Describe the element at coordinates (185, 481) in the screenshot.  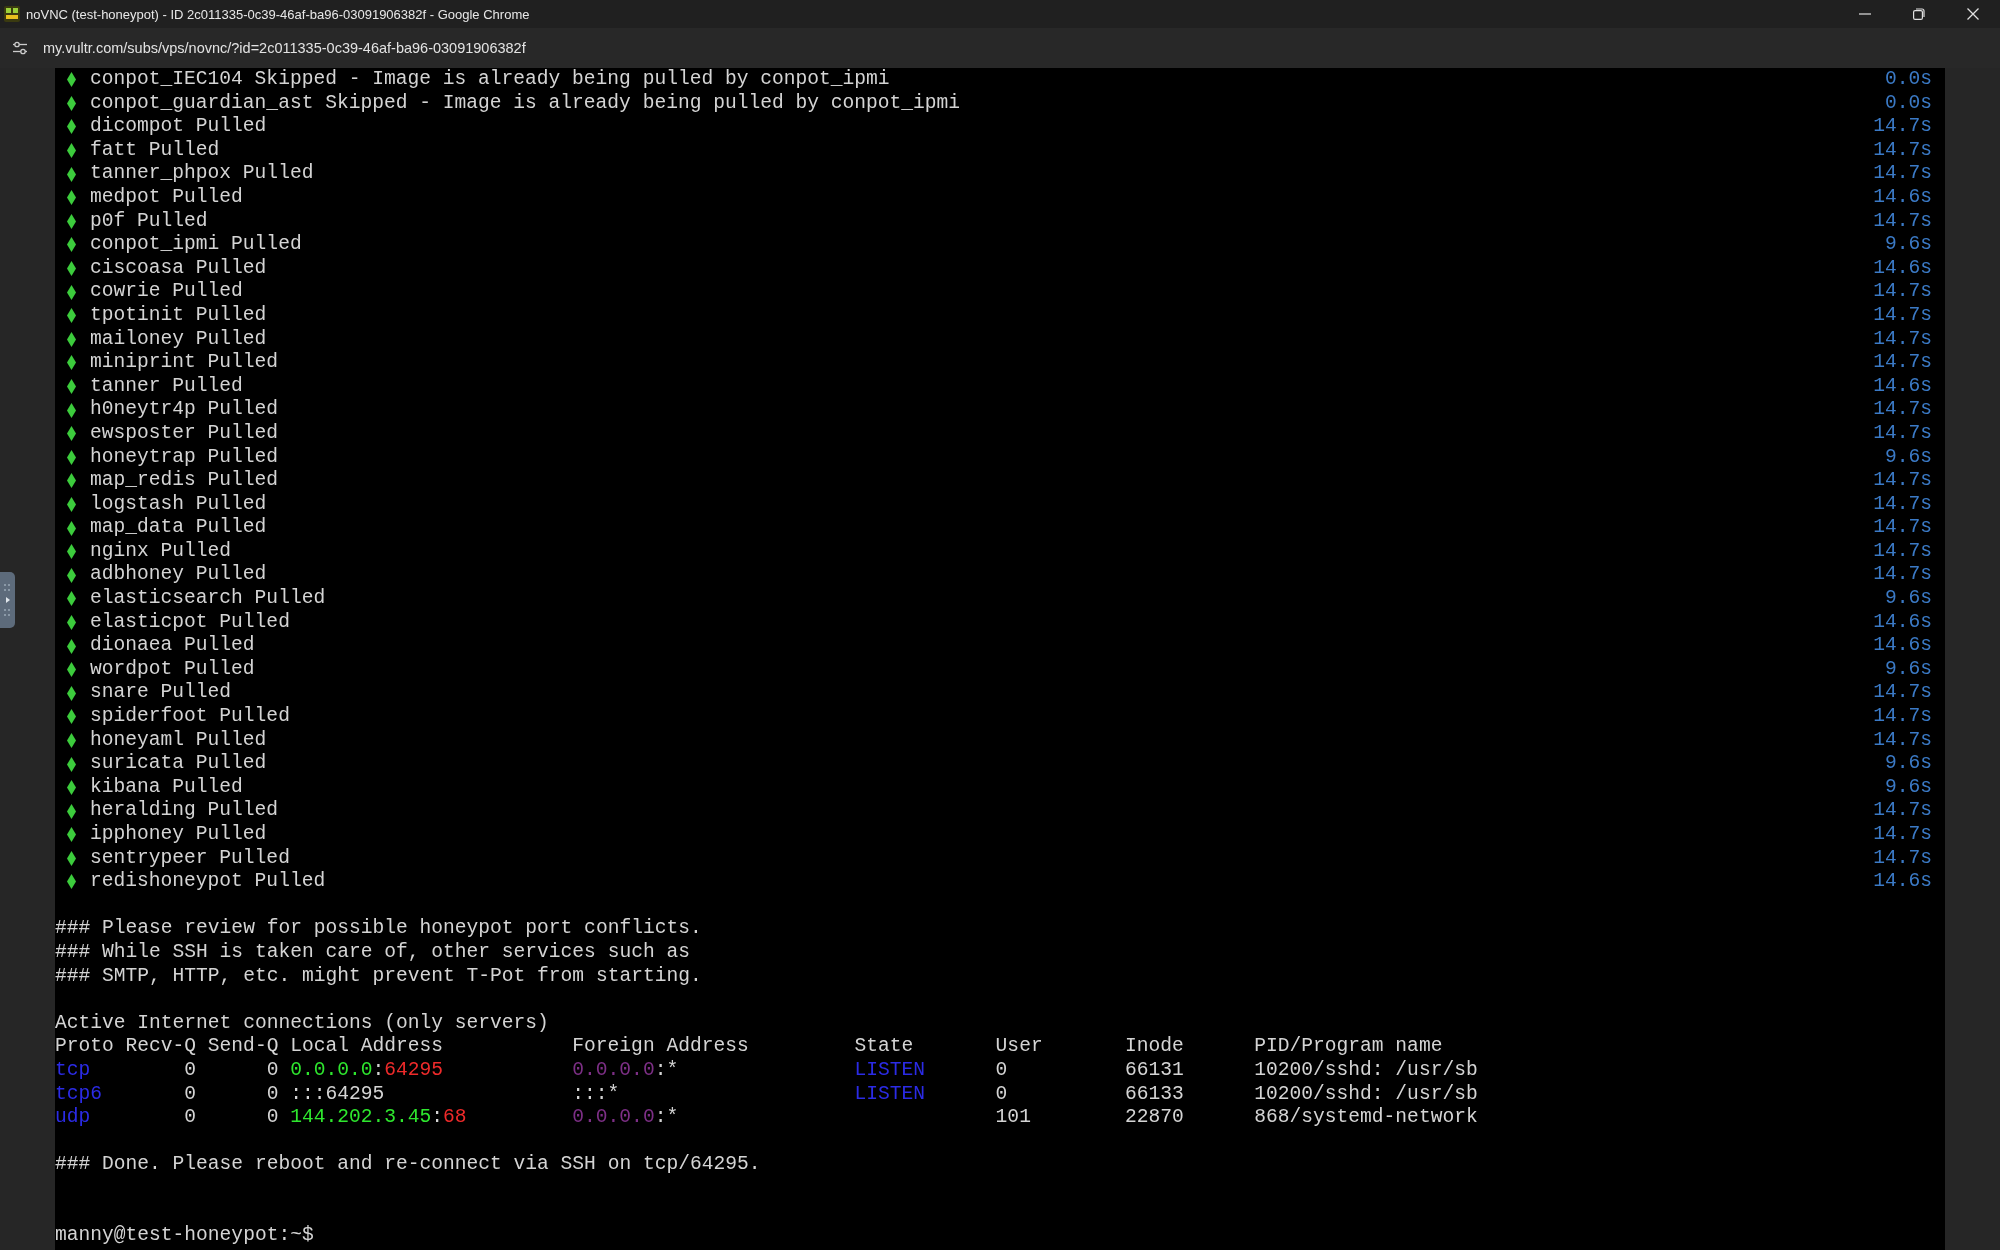
I see `pull-status-text: map_redis Pulled` at that location.